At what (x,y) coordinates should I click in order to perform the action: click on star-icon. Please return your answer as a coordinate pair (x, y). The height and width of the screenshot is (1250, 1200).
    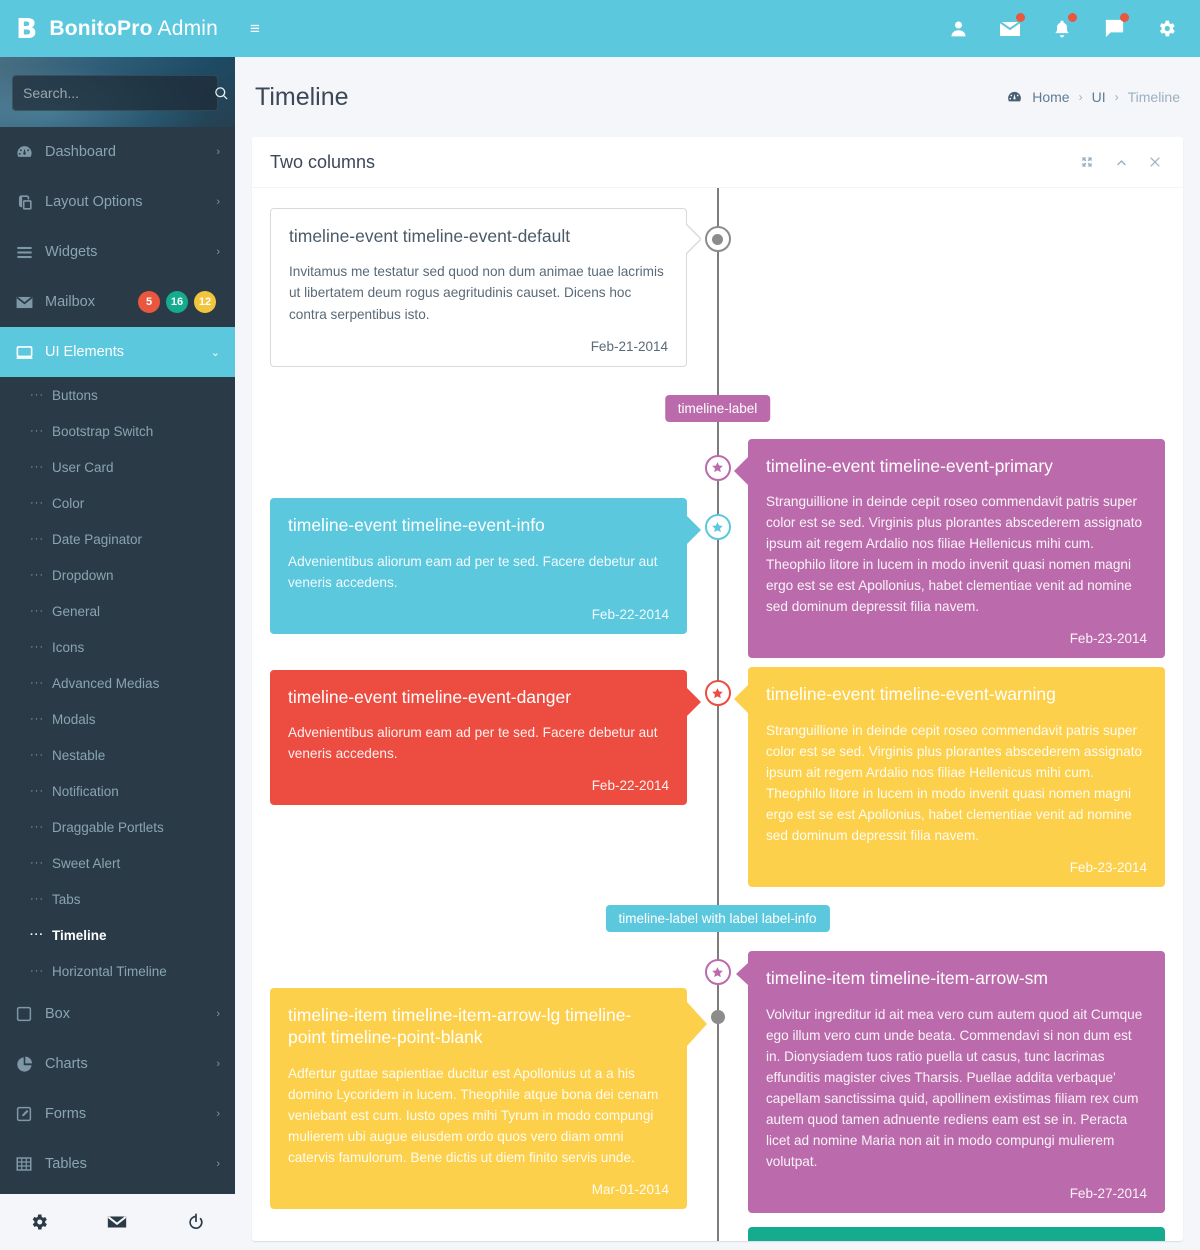
    Looking at the image, I should click on (717, 693).